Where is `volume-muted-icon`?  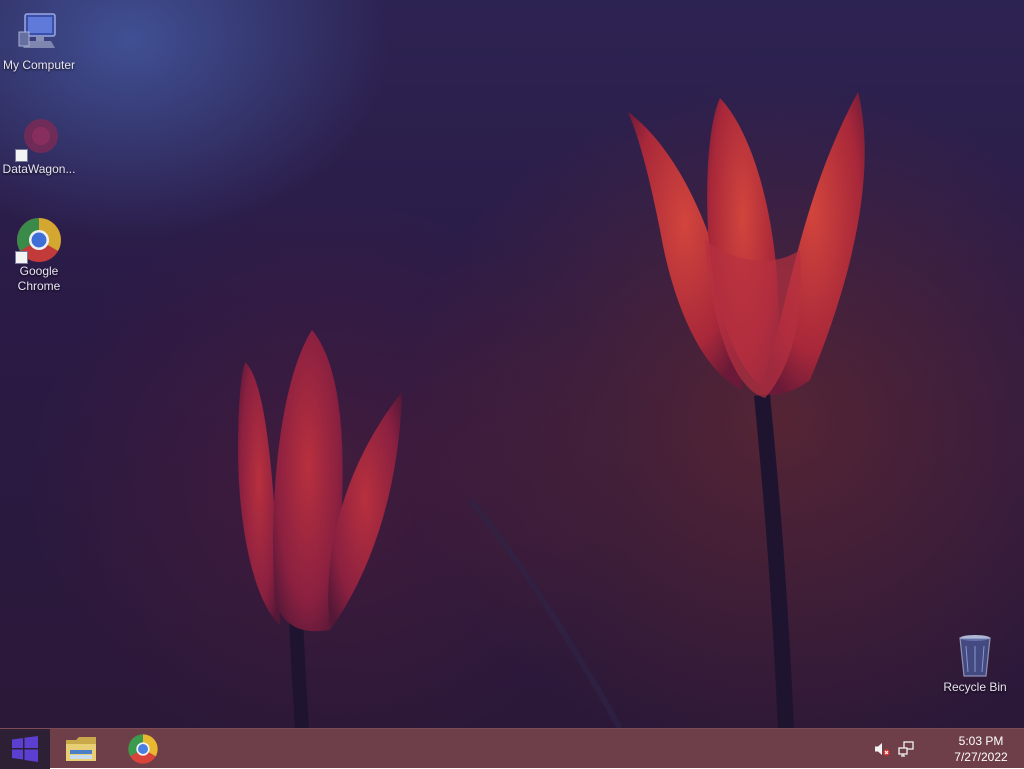
volume-muted-icon is located at coordinates (882, 749).